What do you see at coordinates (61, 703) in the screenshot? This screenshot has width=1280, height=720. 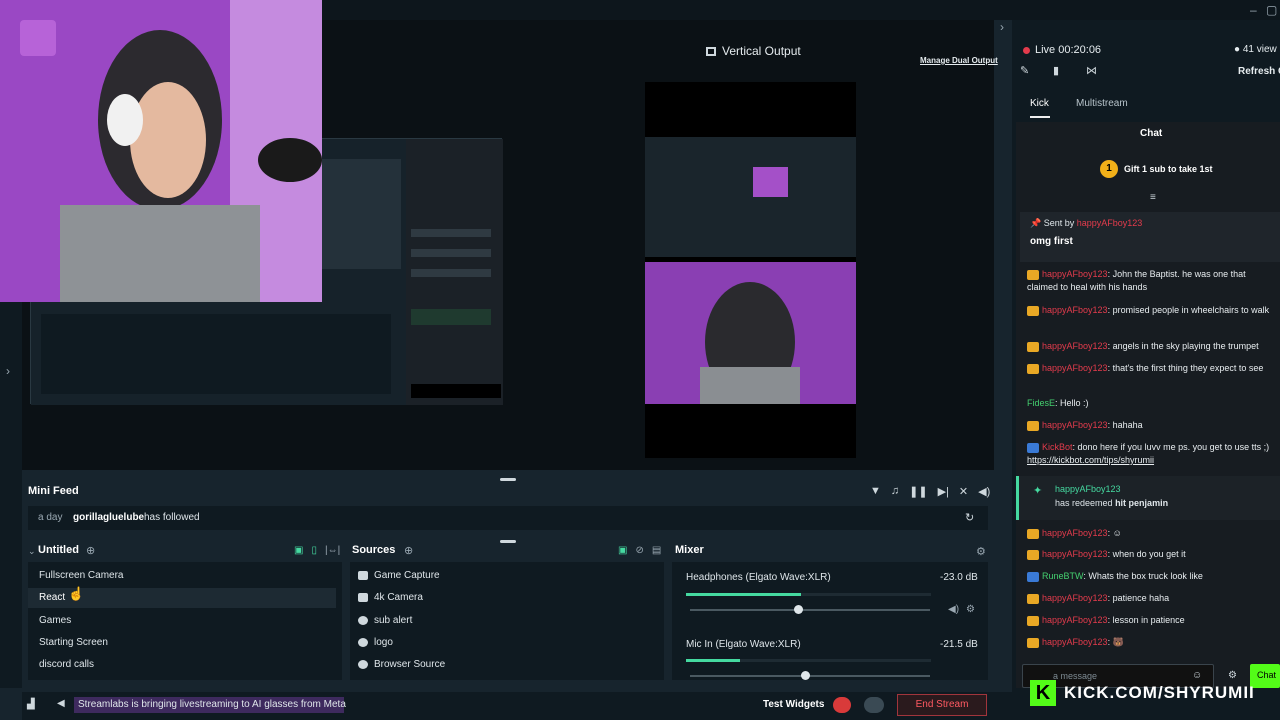 I see `megaphone-icon: ◀` at bounding box center [61, 703].